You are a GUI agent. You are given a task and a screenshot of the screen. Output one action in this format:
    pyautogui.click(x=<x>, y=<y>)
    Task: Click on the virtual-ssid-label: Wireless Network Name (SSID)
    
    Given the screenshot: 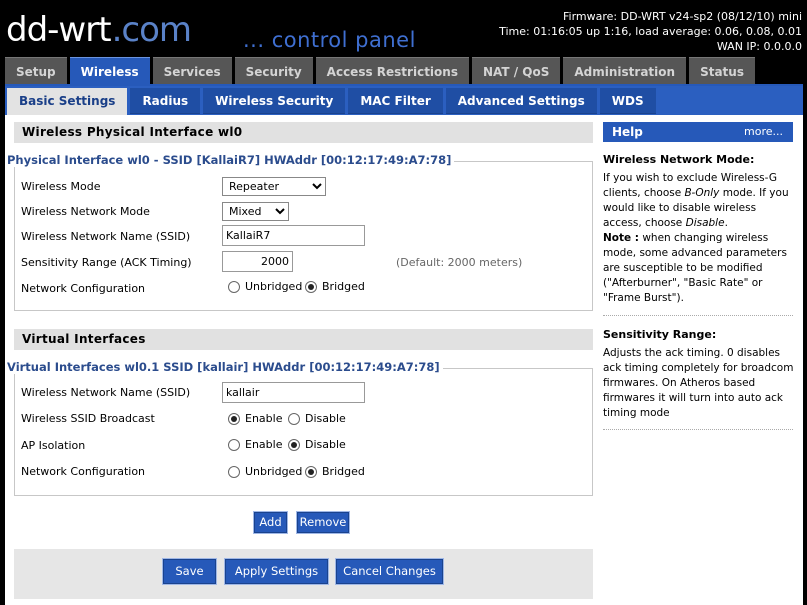 What is the action you would take?
    pyautogui.click(x=106, y=392)
    